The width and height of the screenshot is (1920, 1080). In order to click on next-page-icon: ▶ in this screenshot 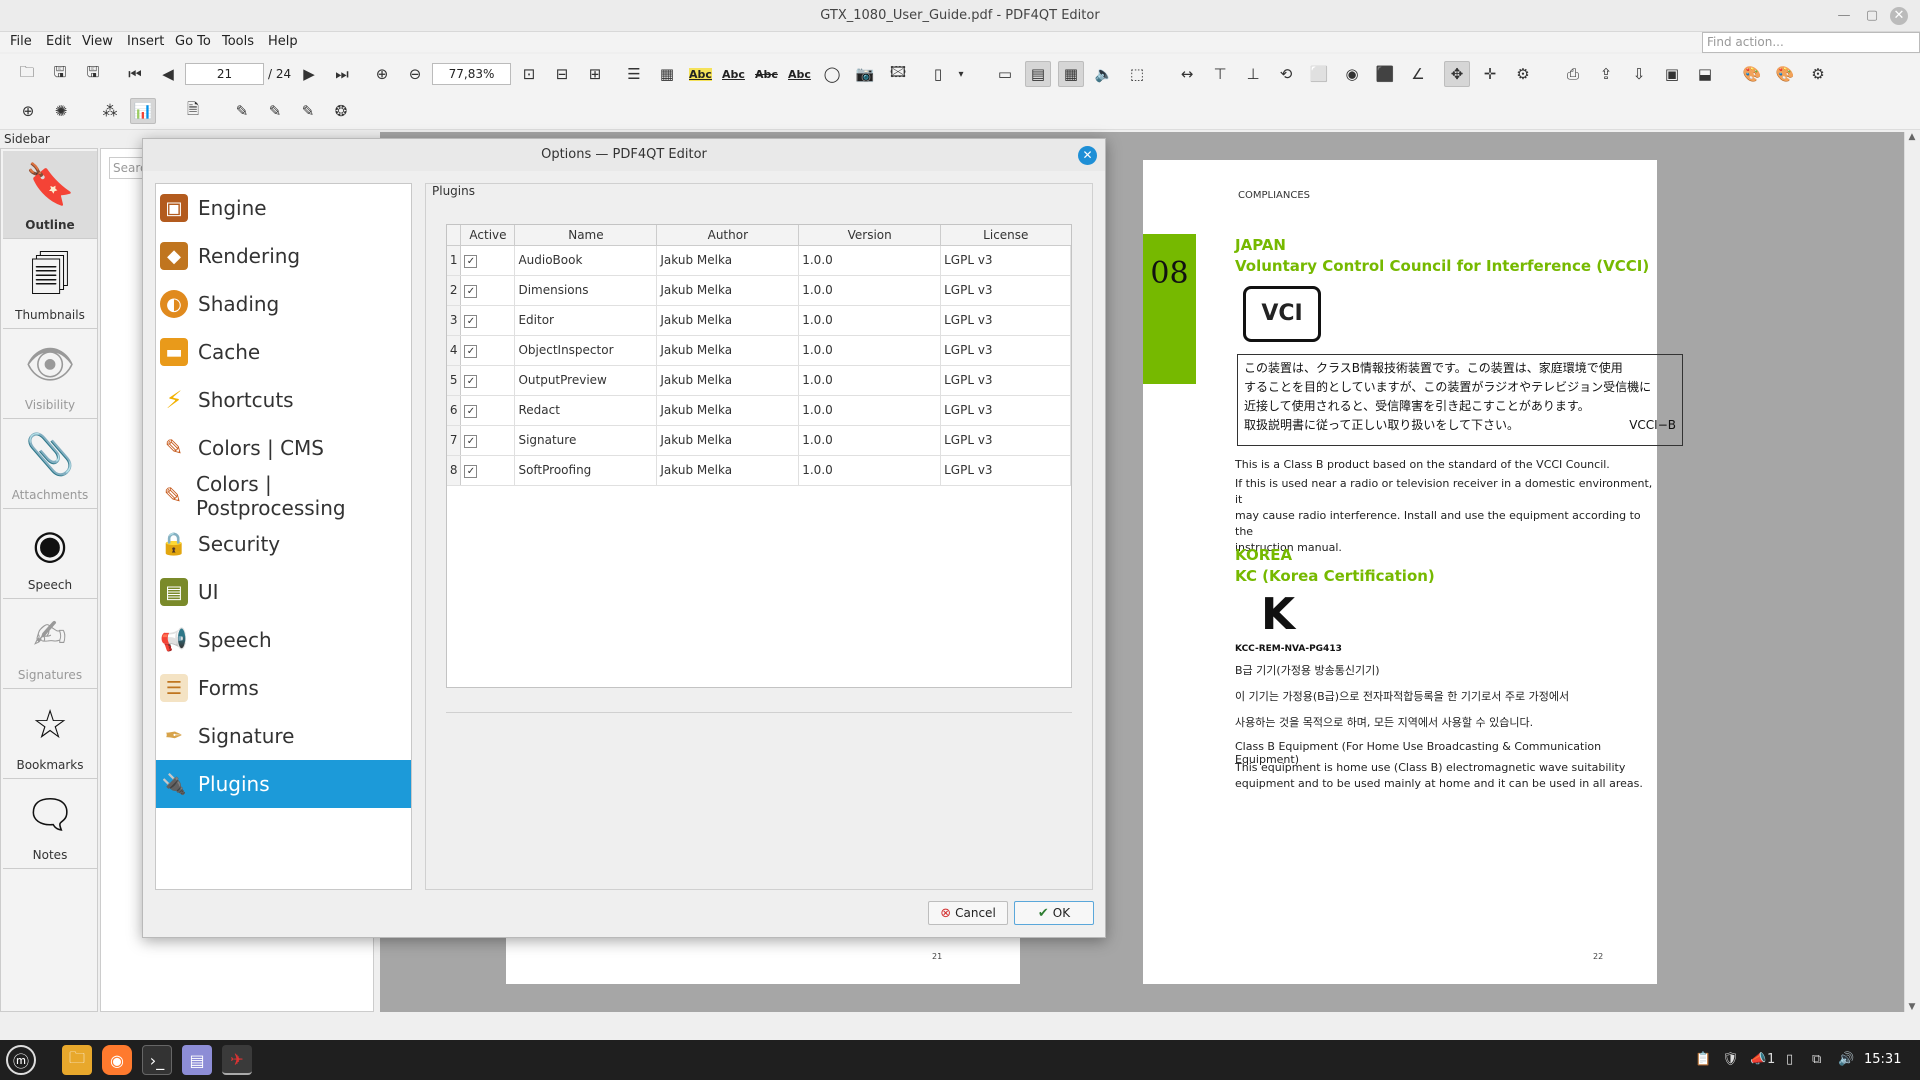, I will do `click(309, 74)`.